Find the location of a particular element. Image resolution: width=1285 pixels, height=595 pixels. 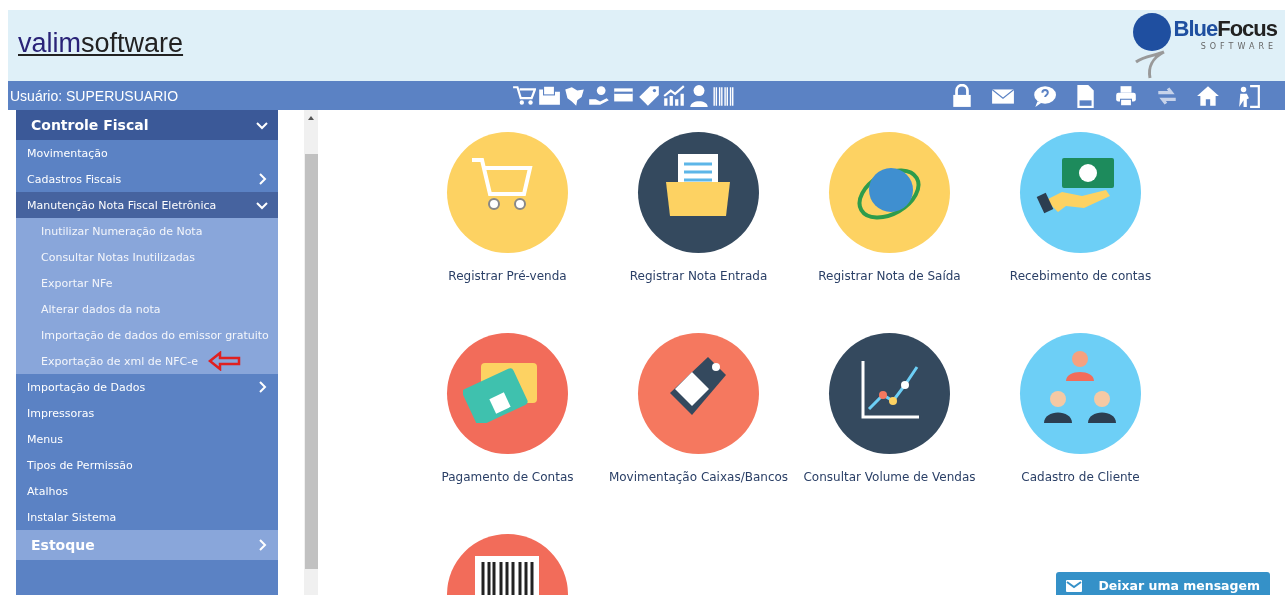

menu-item: Importação de Dados is located at coordinates (147, 387).